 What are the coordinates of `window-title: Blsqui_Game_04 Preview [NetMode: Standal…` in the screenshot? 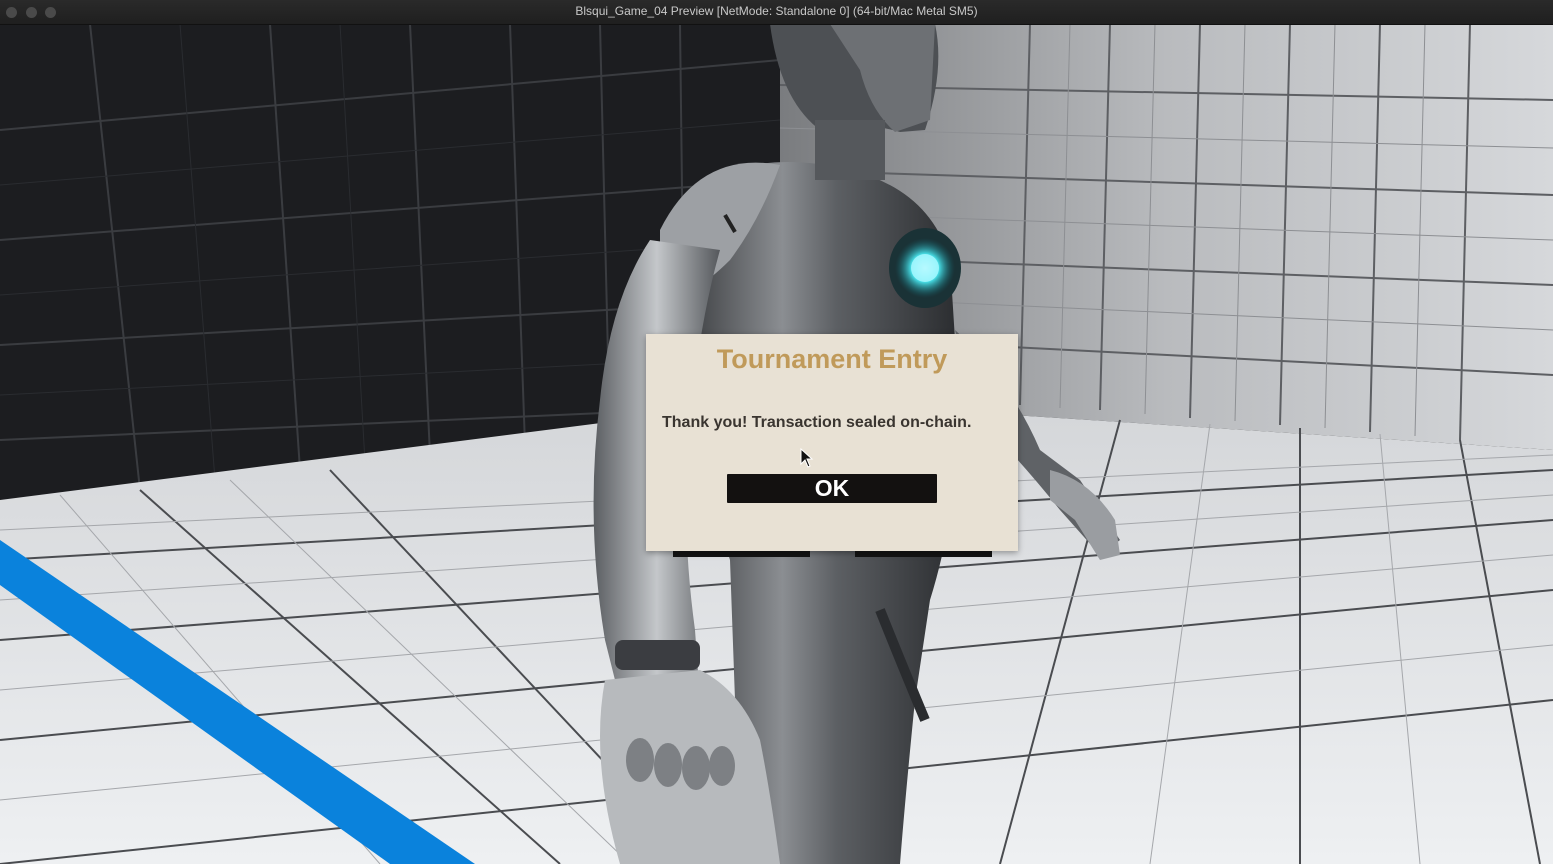 It's located at (776, 11).